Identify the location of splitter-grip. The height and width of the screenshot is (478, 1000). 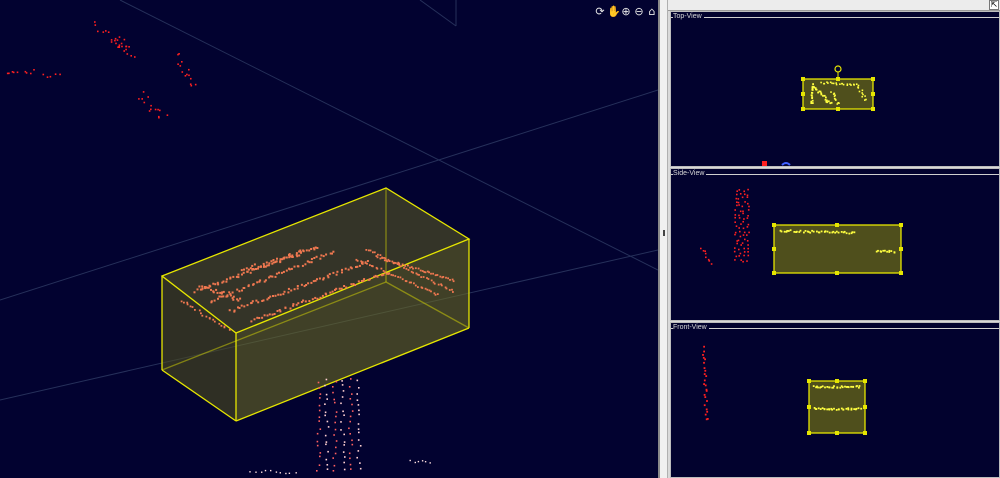
(664, 233).